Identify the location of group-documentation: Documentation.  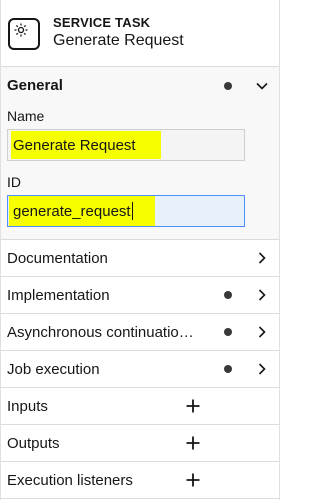
(140, 258).